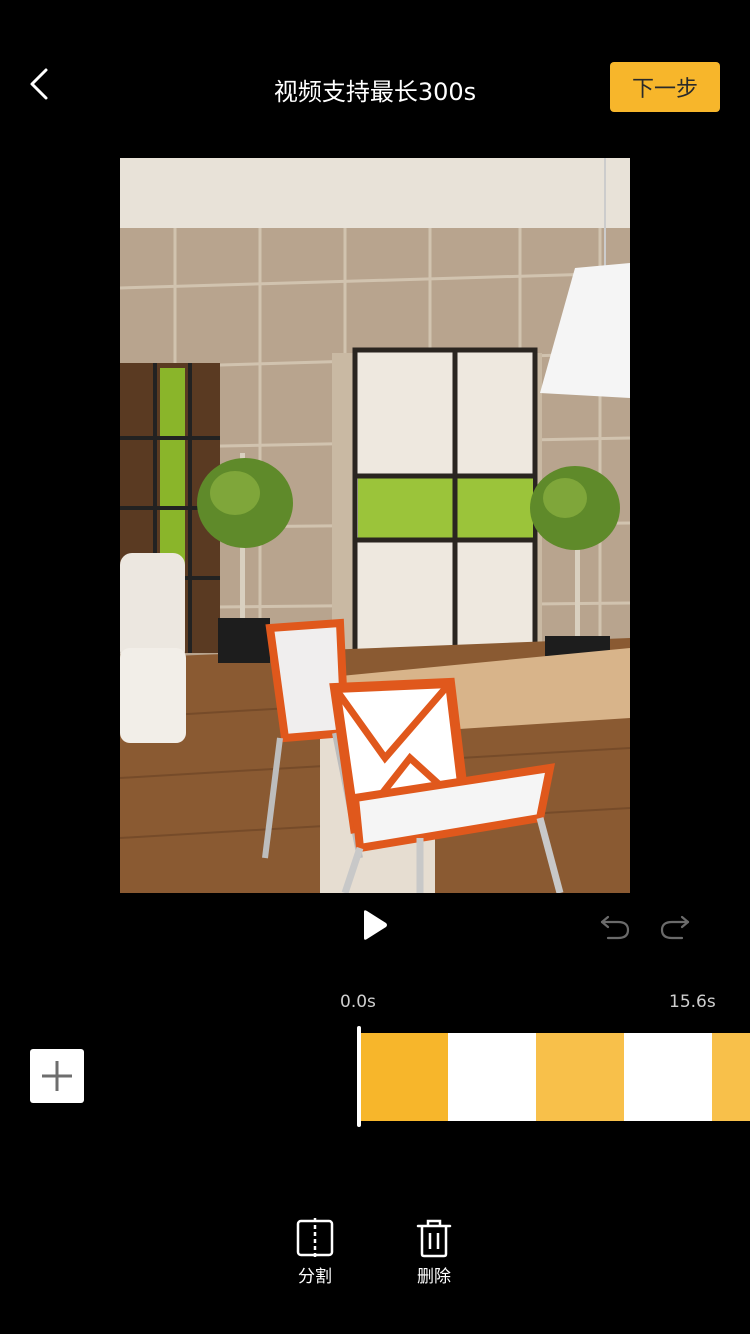 The width and height of the screenshot is (750, 1334). Describe the element at coordinates (665, 87) in the screenshot. I see `next-step-button: 下一步` at that location.